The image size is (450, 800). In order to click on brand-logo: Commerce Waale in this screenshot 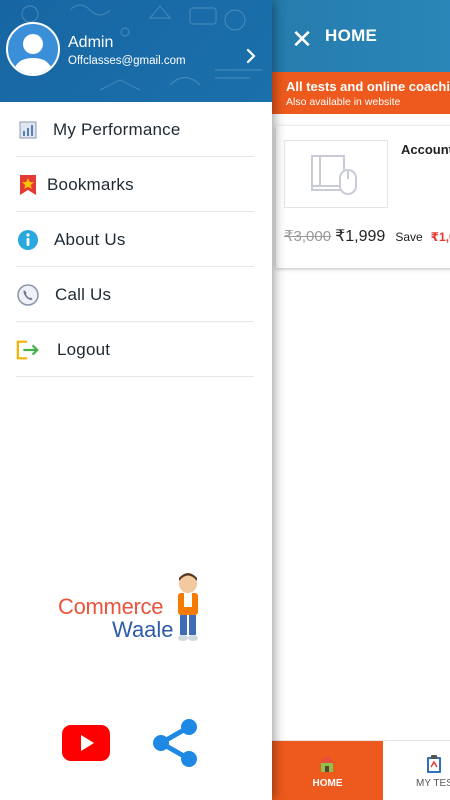, I will do `click(138, 608)`.